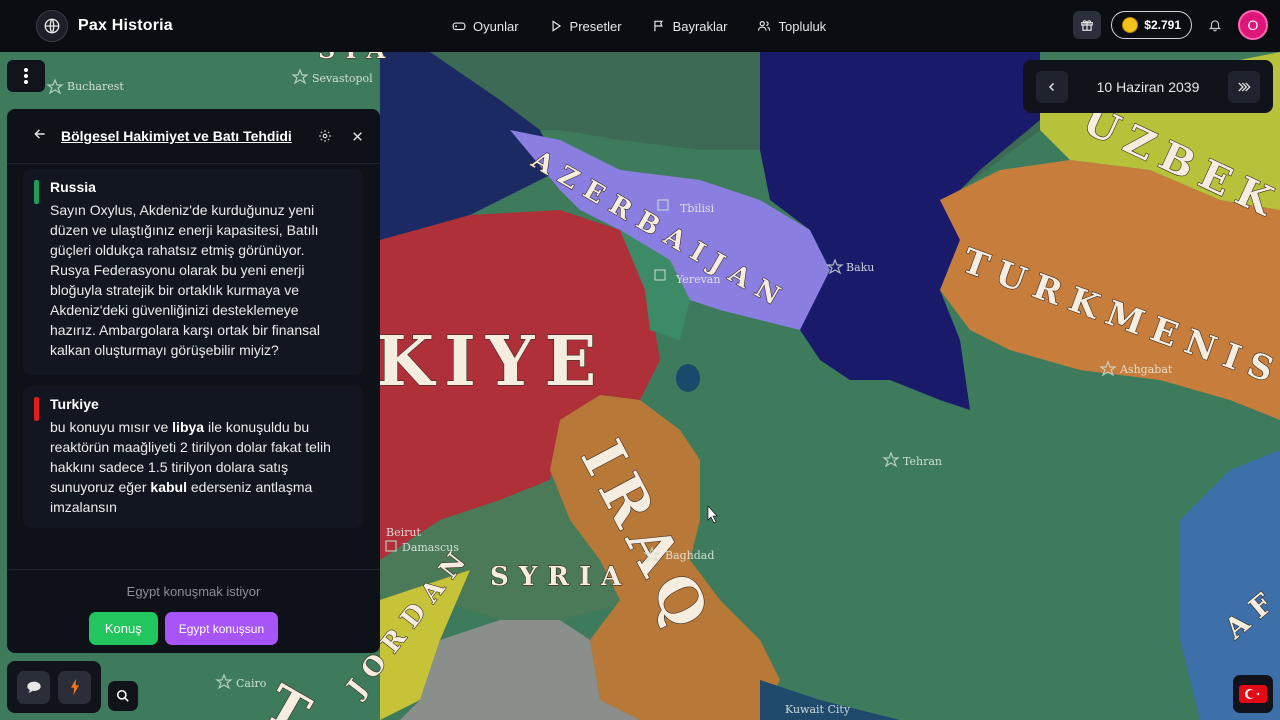 This screenshot has width=1280, height=720. Describe the element at coordinates (689, 555) in the screenshot. I see `city-baghdad: Baghdad` at that location.